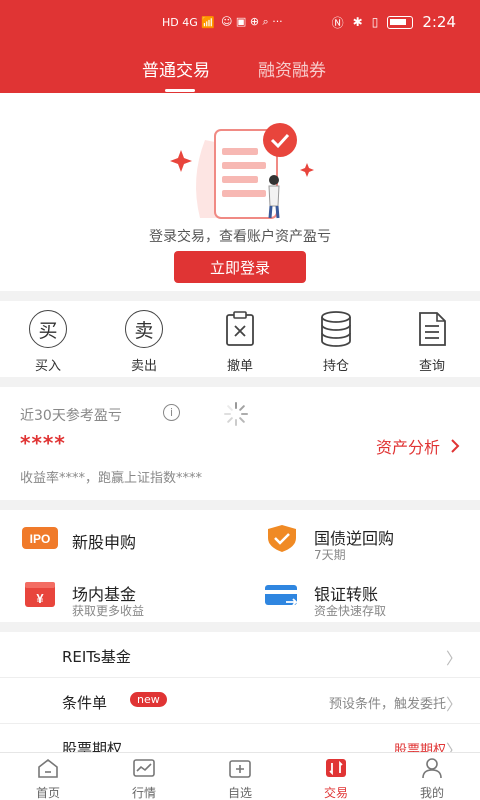 The width and height of the screenshot is (480, 800). I want to click on chevron-right-icon, so click(455, 446).